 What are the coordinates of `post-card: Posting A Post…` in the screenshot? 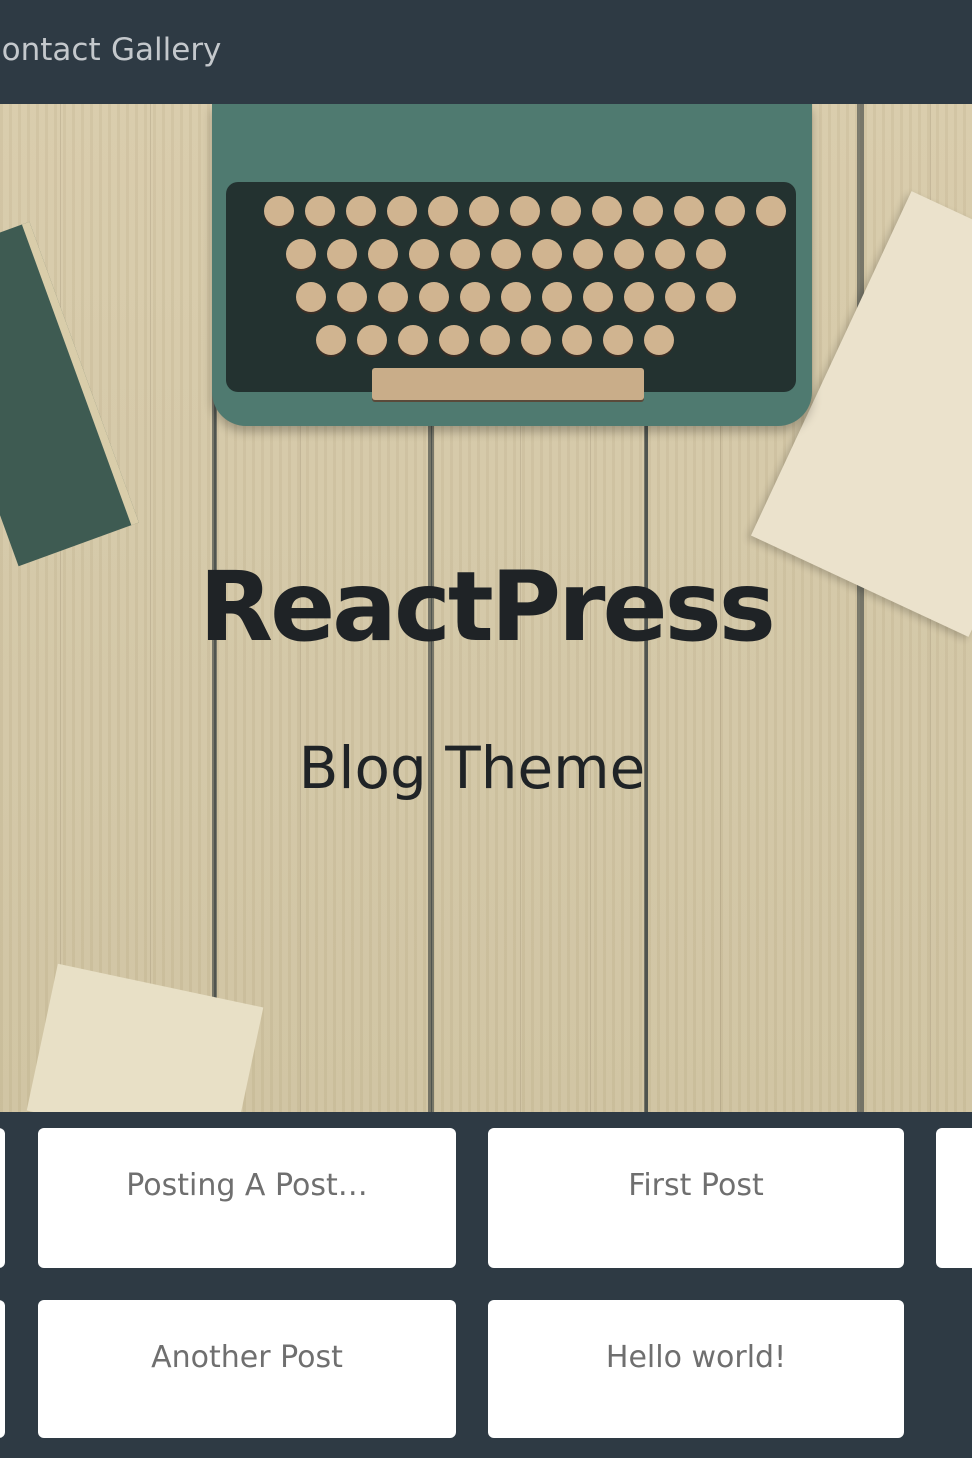 It's located at (247, 1198).